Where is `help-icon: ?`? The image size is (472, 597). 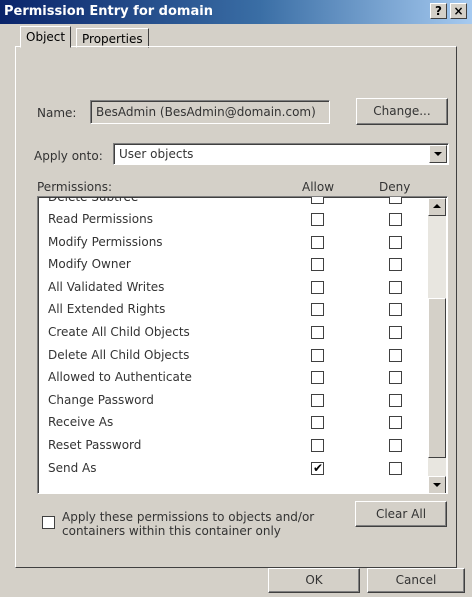 help-icon: ? is located at coordinates (438, 11).